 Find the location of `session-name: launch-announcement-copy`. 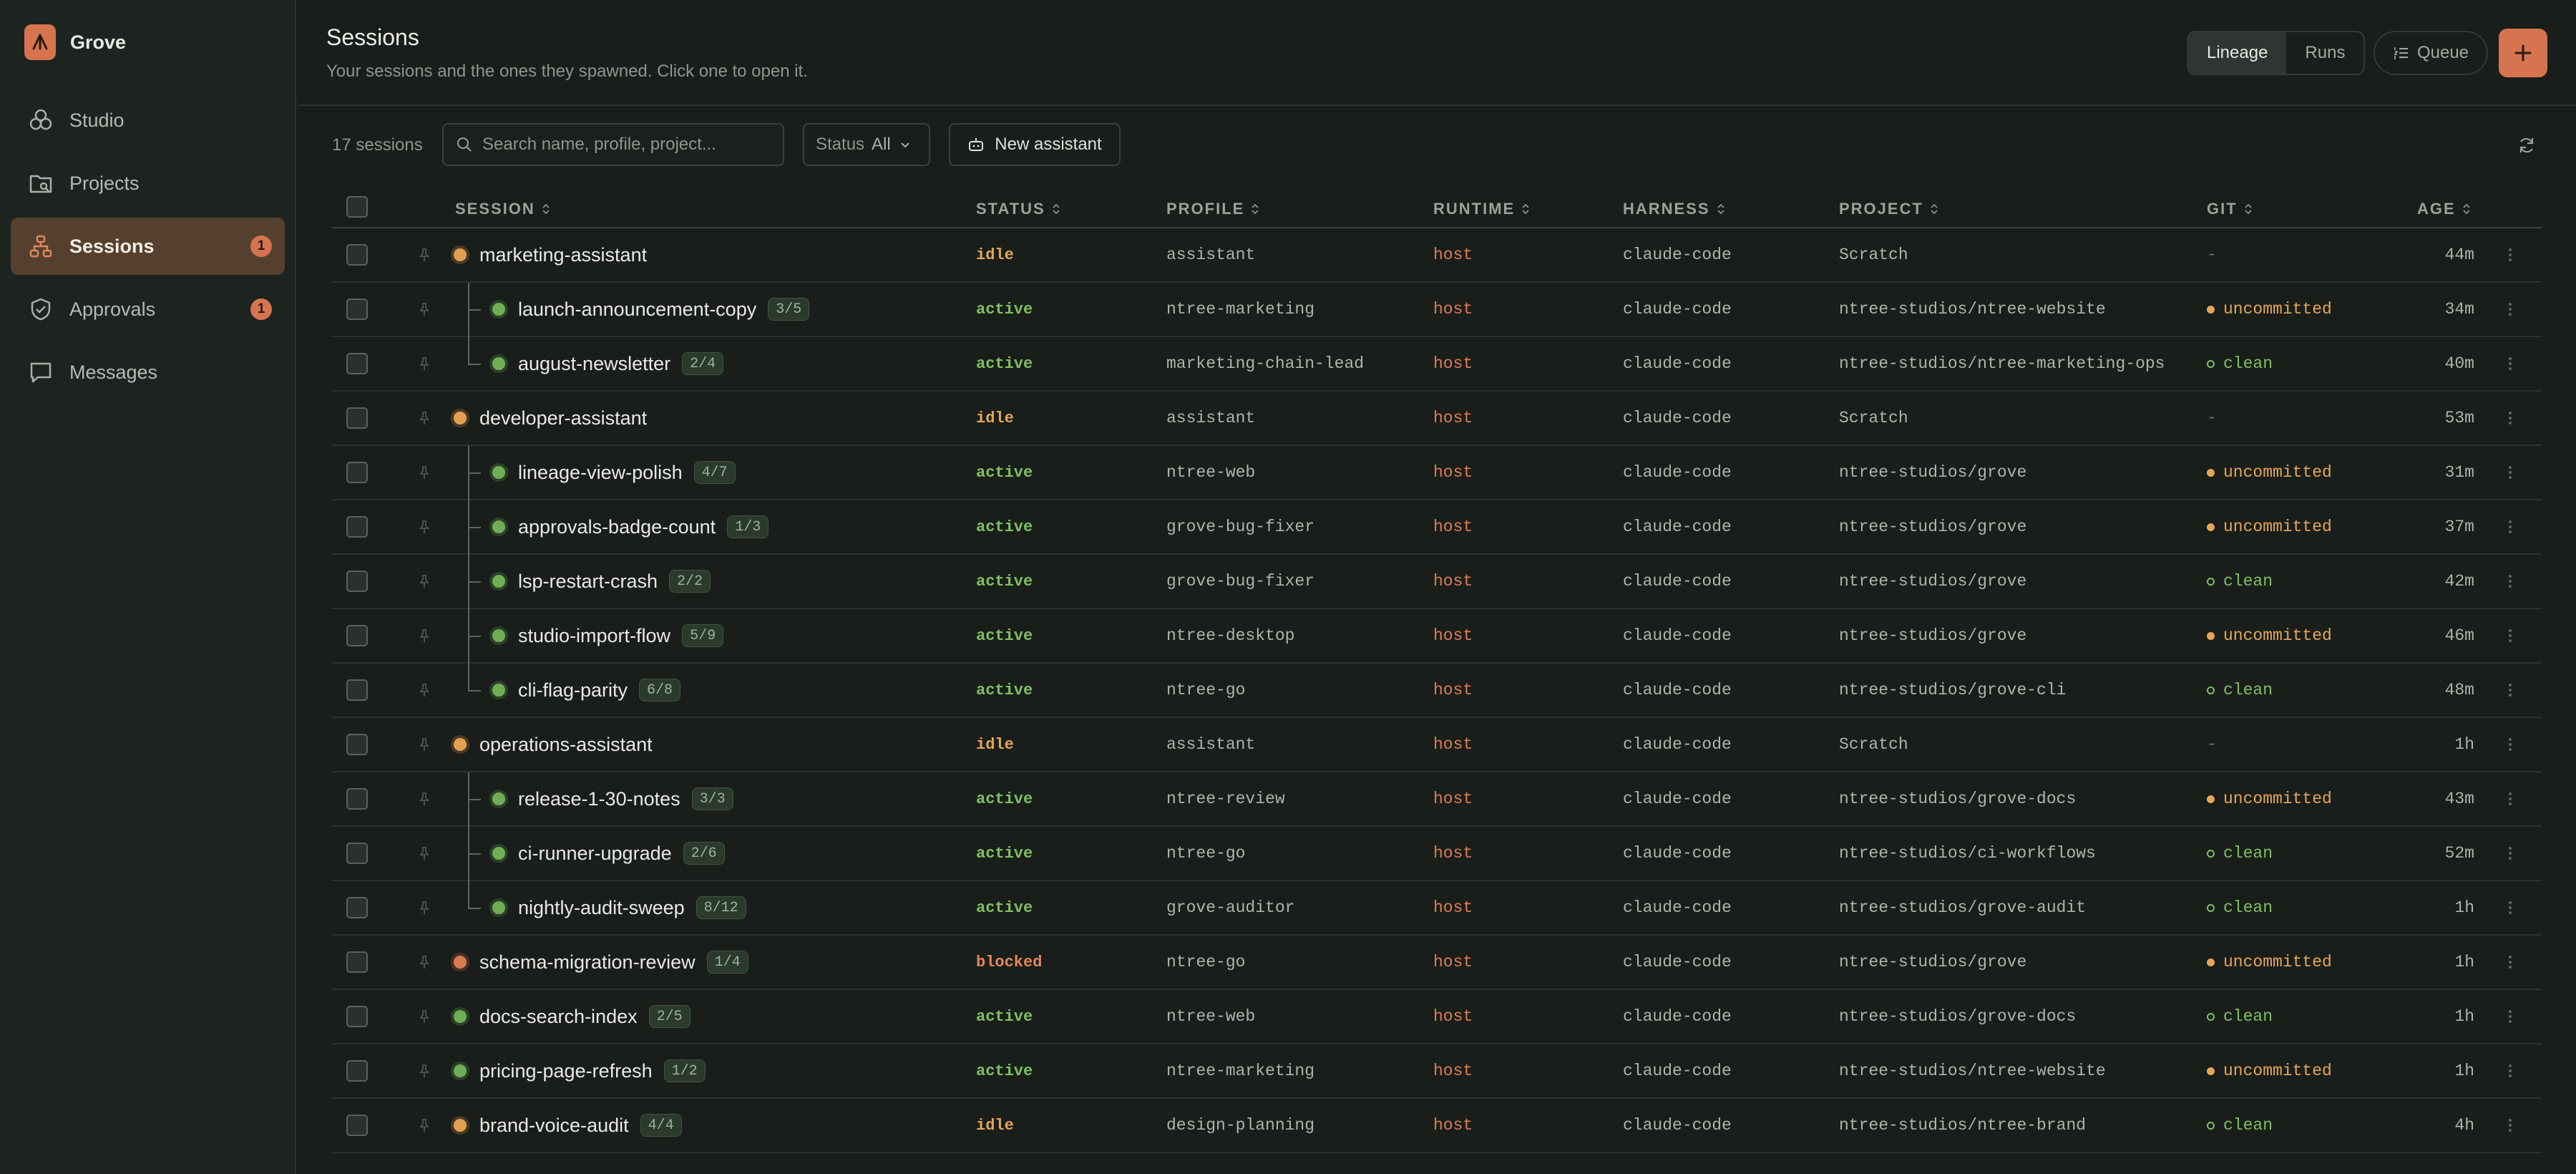

session-name: launch-announcement-copy is located at coordinates (637, 310).